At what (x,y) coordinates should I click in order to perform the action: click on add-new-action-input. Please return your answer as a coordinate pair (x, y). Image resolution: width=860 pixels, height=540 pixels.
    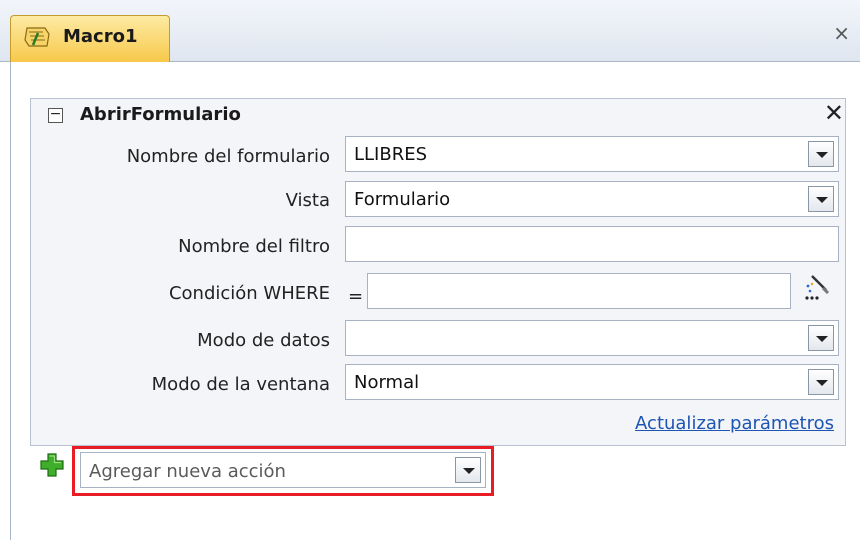
    Looking at the image, I should click on (264, 471).